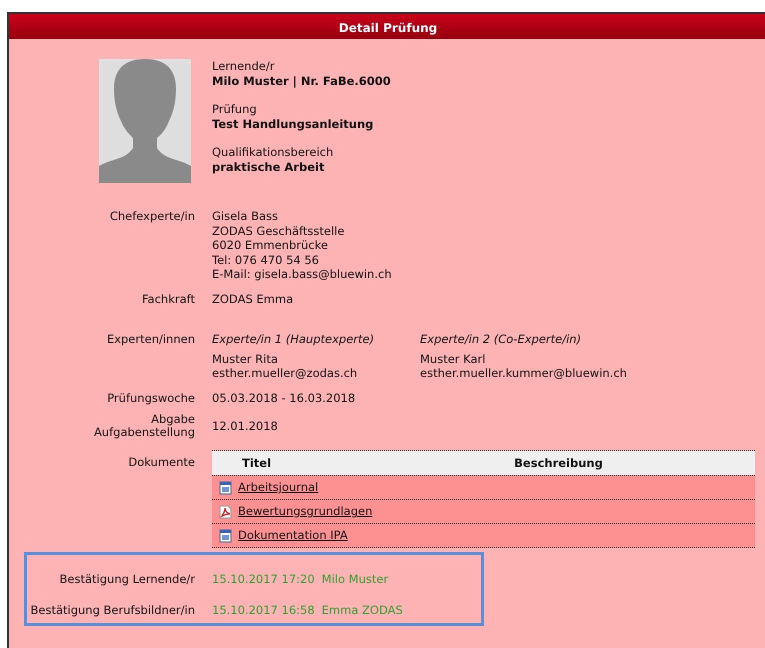 The height and width of the screenshot is (648, 765). What do you see at coordinates (302, 274) in the screenshot?
I see `contact-line: E-Mail: gisela.bass@bluewin.ch` at bounding box center [302, 274].